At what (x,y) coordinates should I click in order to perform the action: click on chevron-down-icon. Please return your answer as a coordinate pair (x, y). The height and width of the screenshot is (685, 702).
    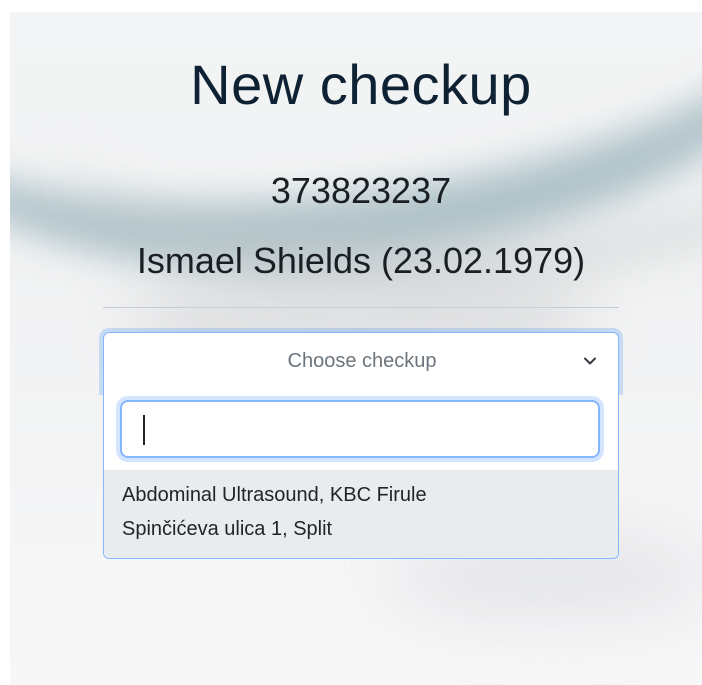
    Looking at the image, I should click on (590, 361).